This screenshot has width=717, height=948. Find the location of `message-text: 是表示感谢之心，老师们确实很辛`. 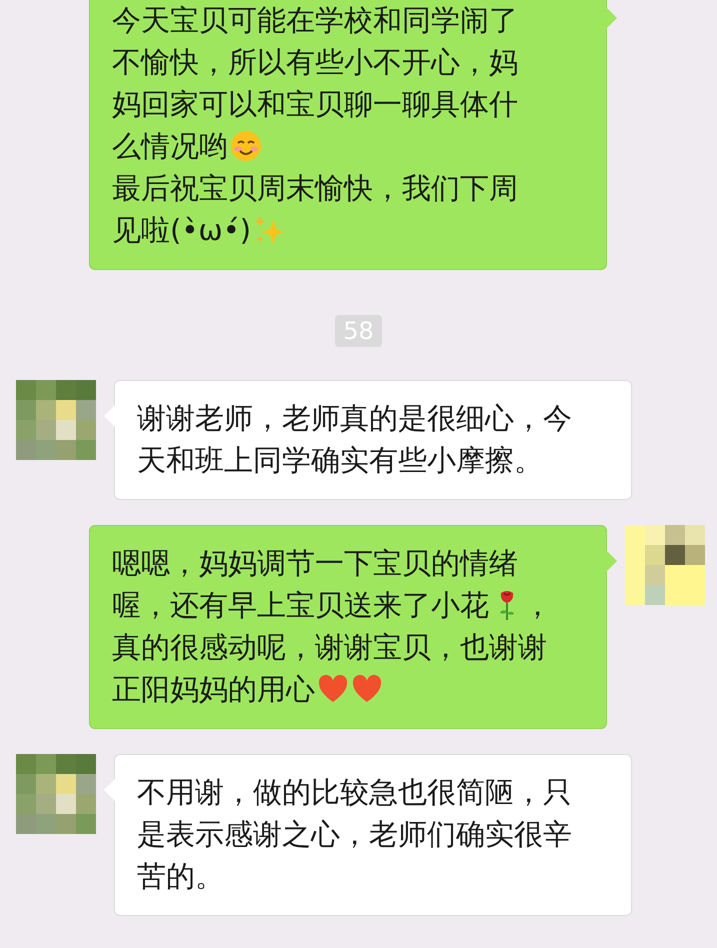

message-text: 是表示感谢之心，老师们确实很辛 is located at coordinates (354, 834).